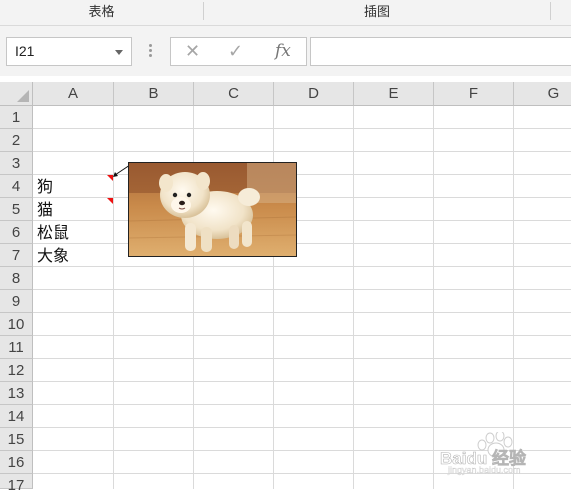  I want to click on row-header-14: 14, so click(16, 416).